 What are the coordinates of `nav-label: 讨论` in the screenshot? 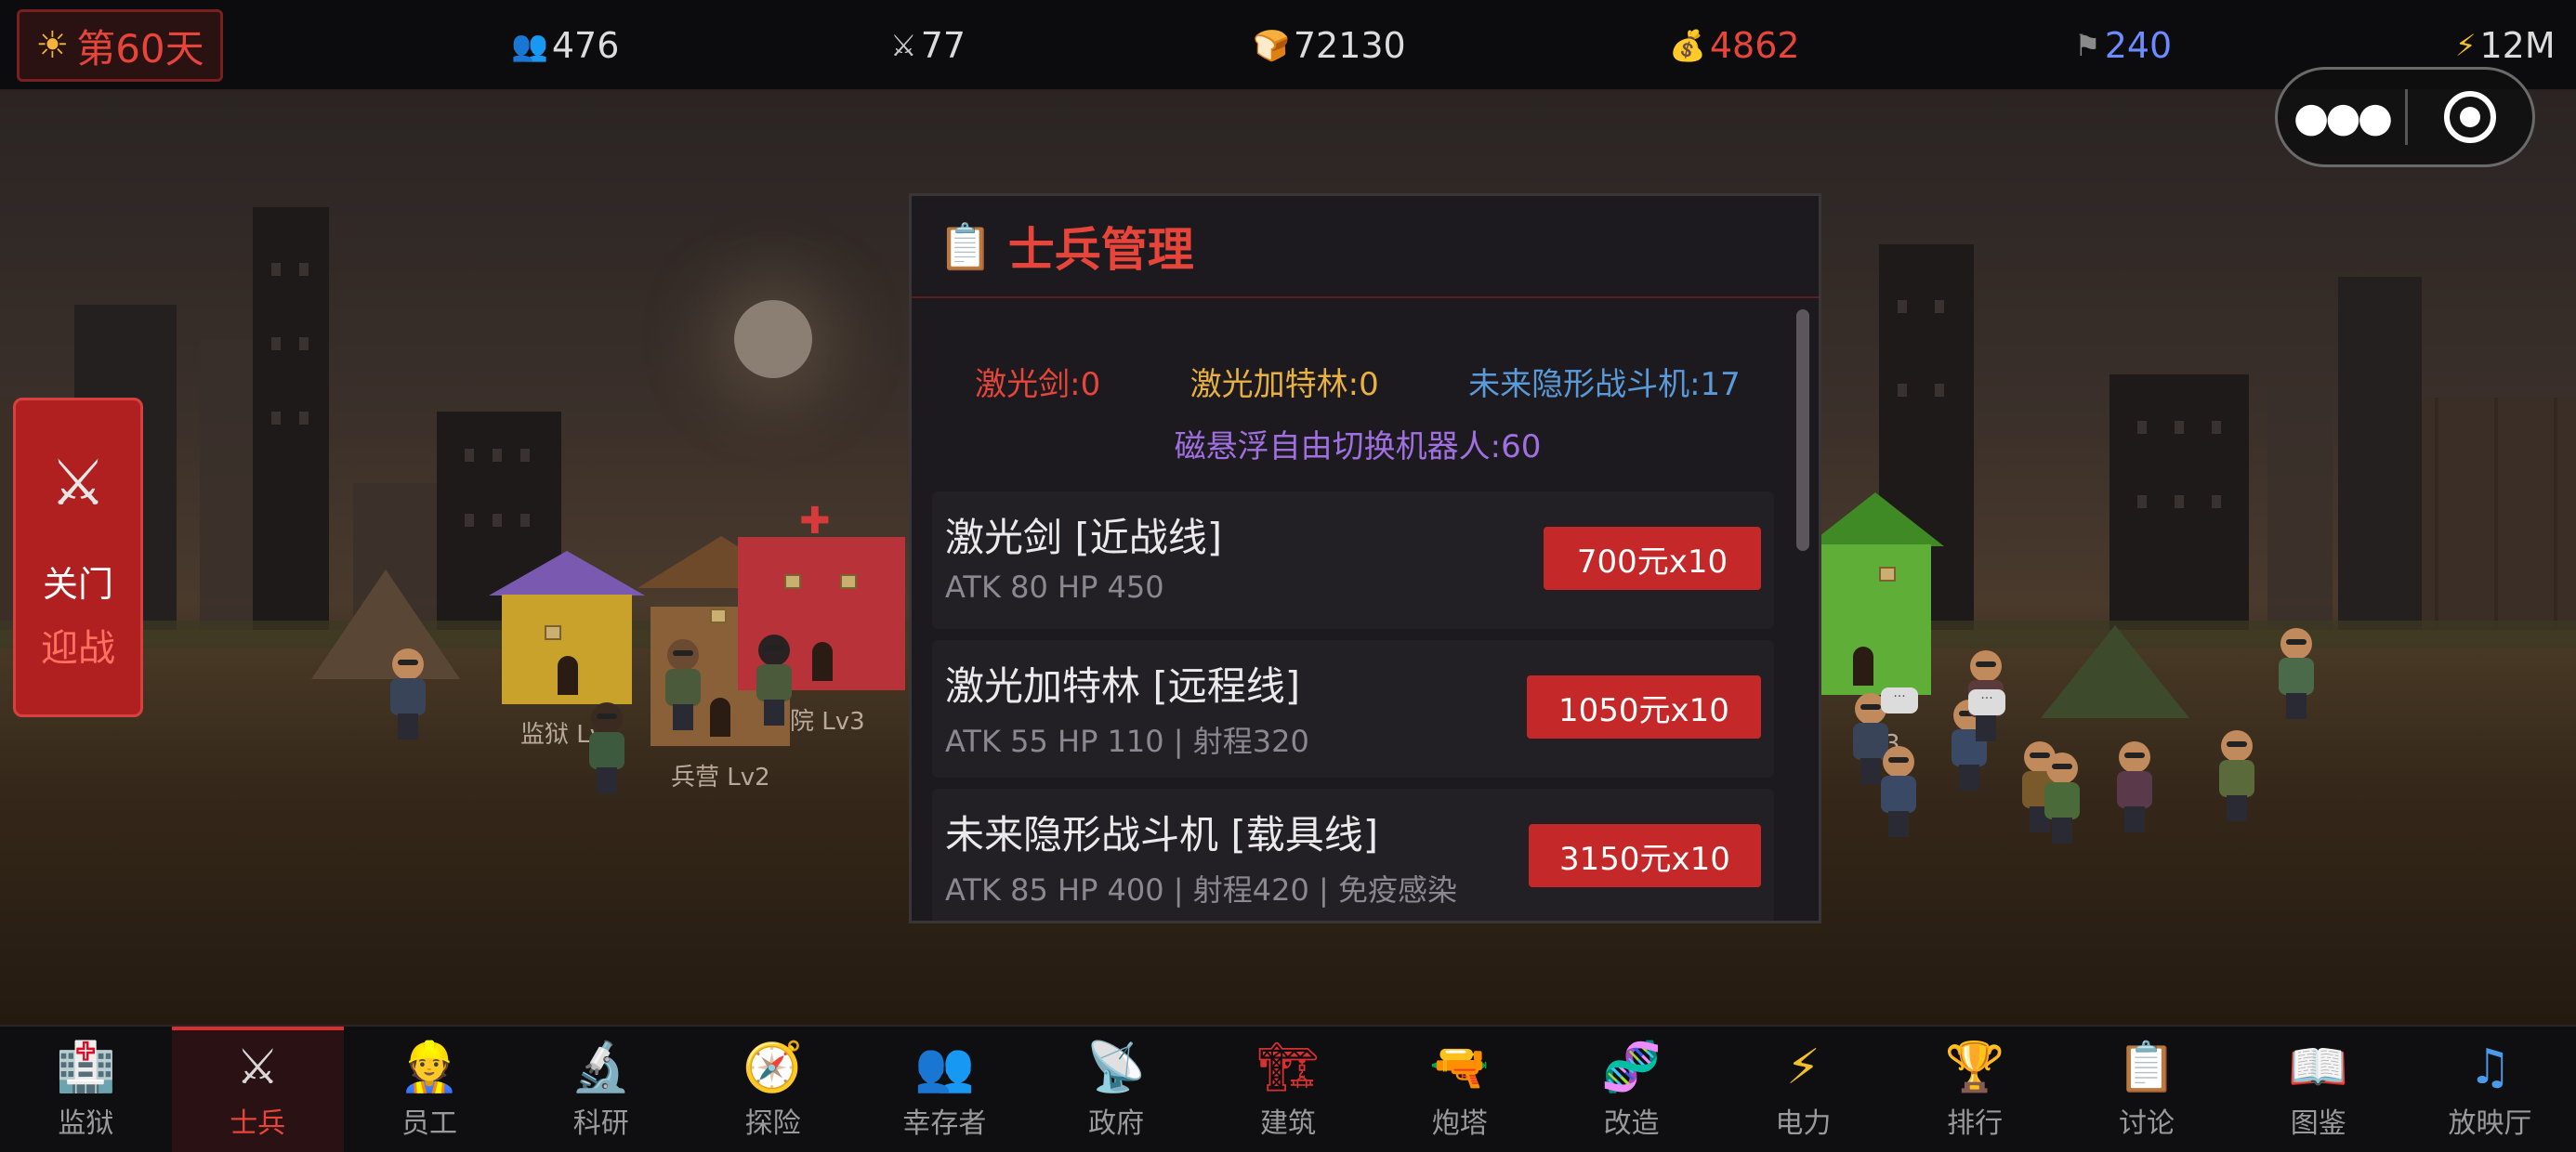 It's located at (2146, 1123).